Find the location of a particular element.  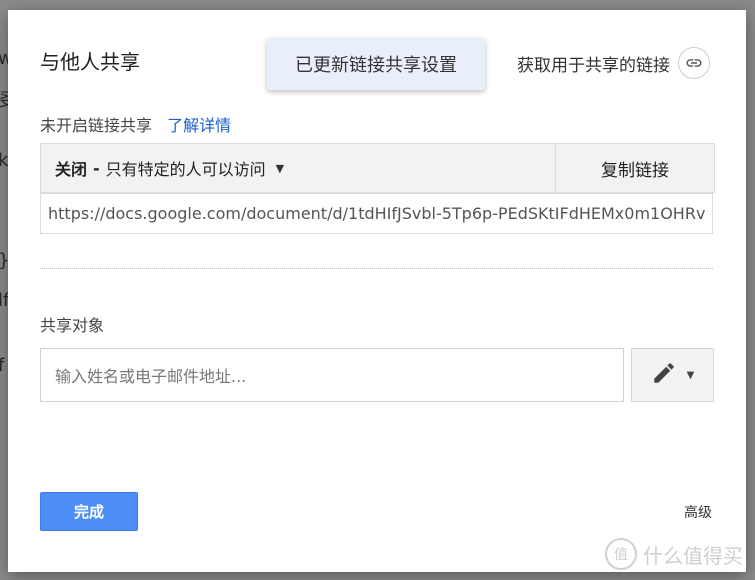

access-dropdown: 关闭 - 只有特定的人可以访问 ▼ is located at coordinates (298, 168).